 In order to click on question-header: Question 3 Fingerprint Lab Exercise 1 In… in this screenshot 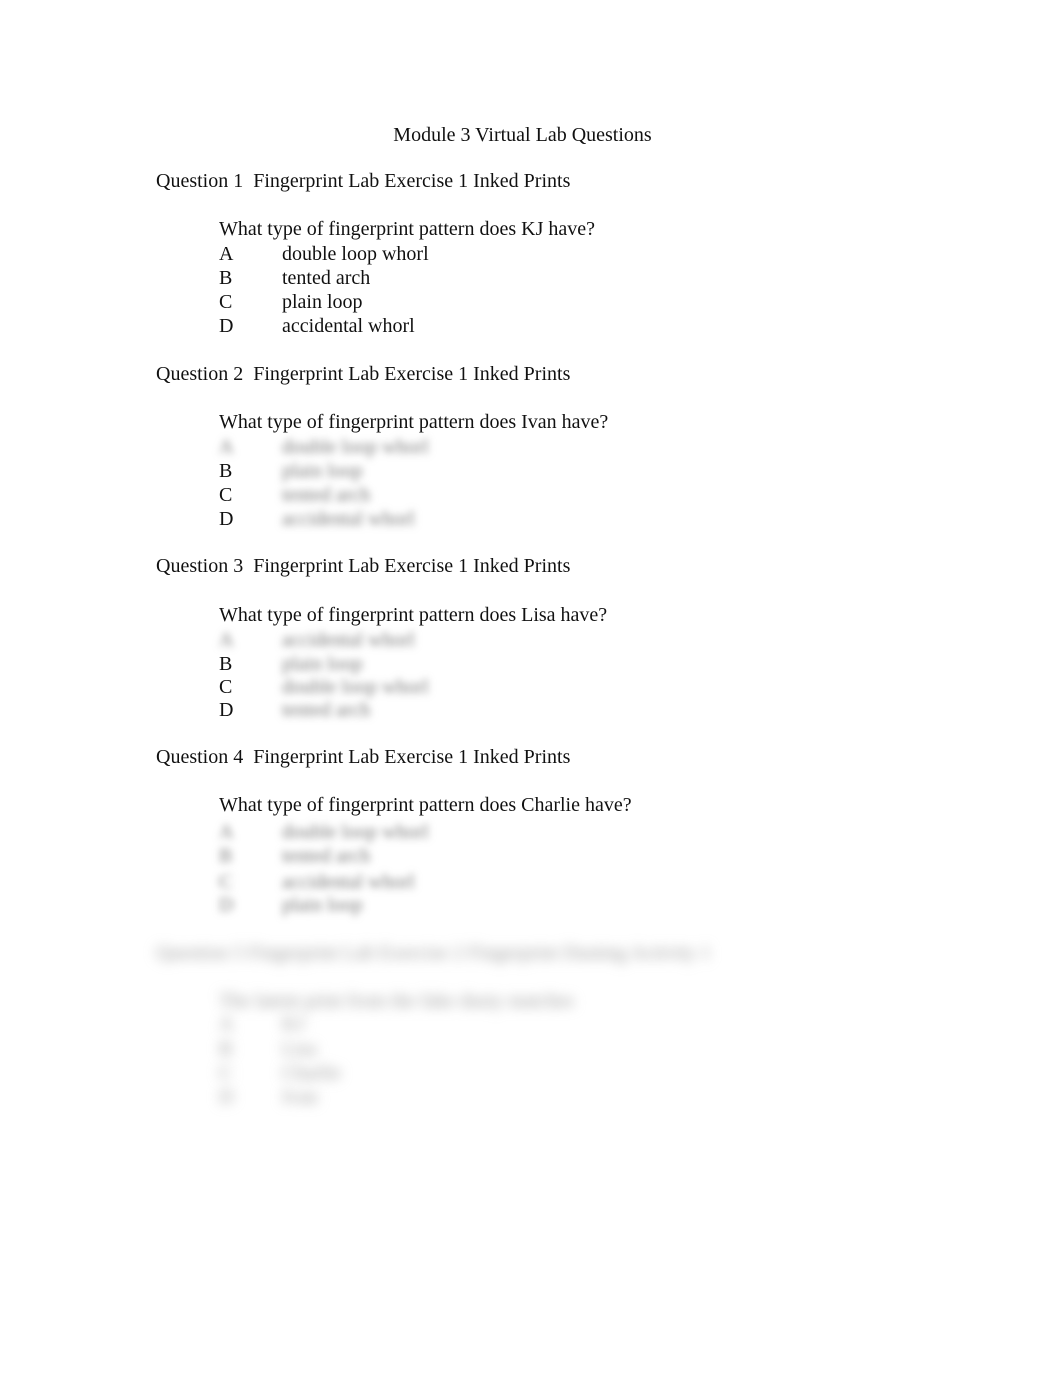, I will do `click(363, 566)`.